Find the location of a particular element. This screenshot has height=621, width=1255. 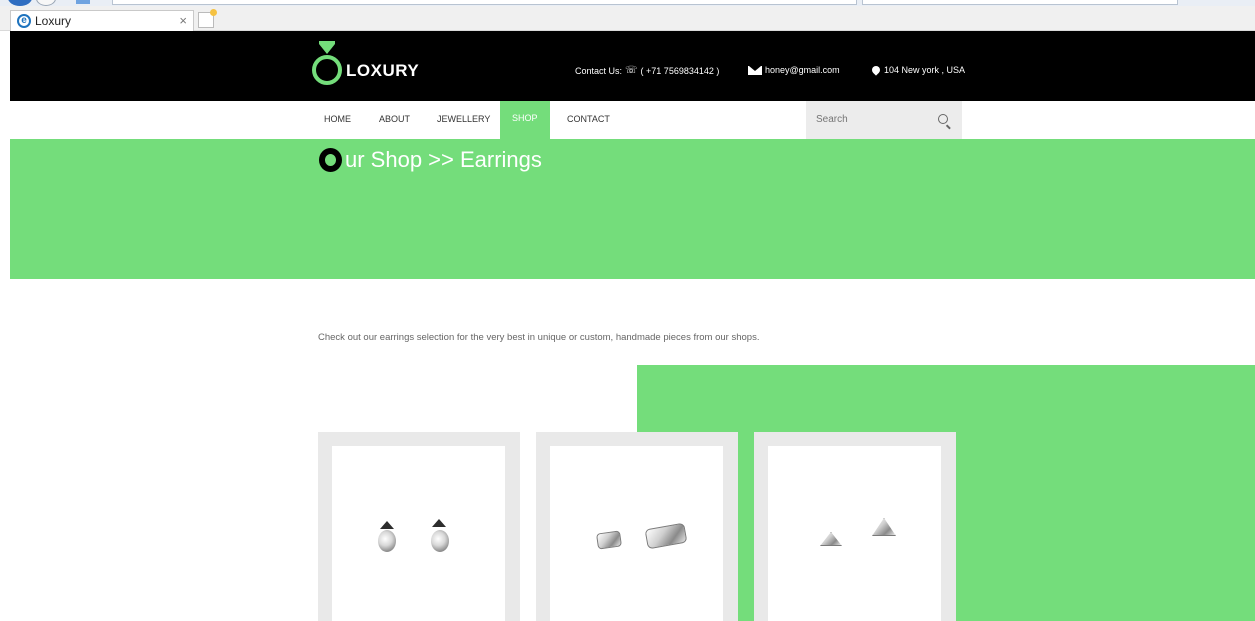

favorites-icon is located at coordinates (83, 2).